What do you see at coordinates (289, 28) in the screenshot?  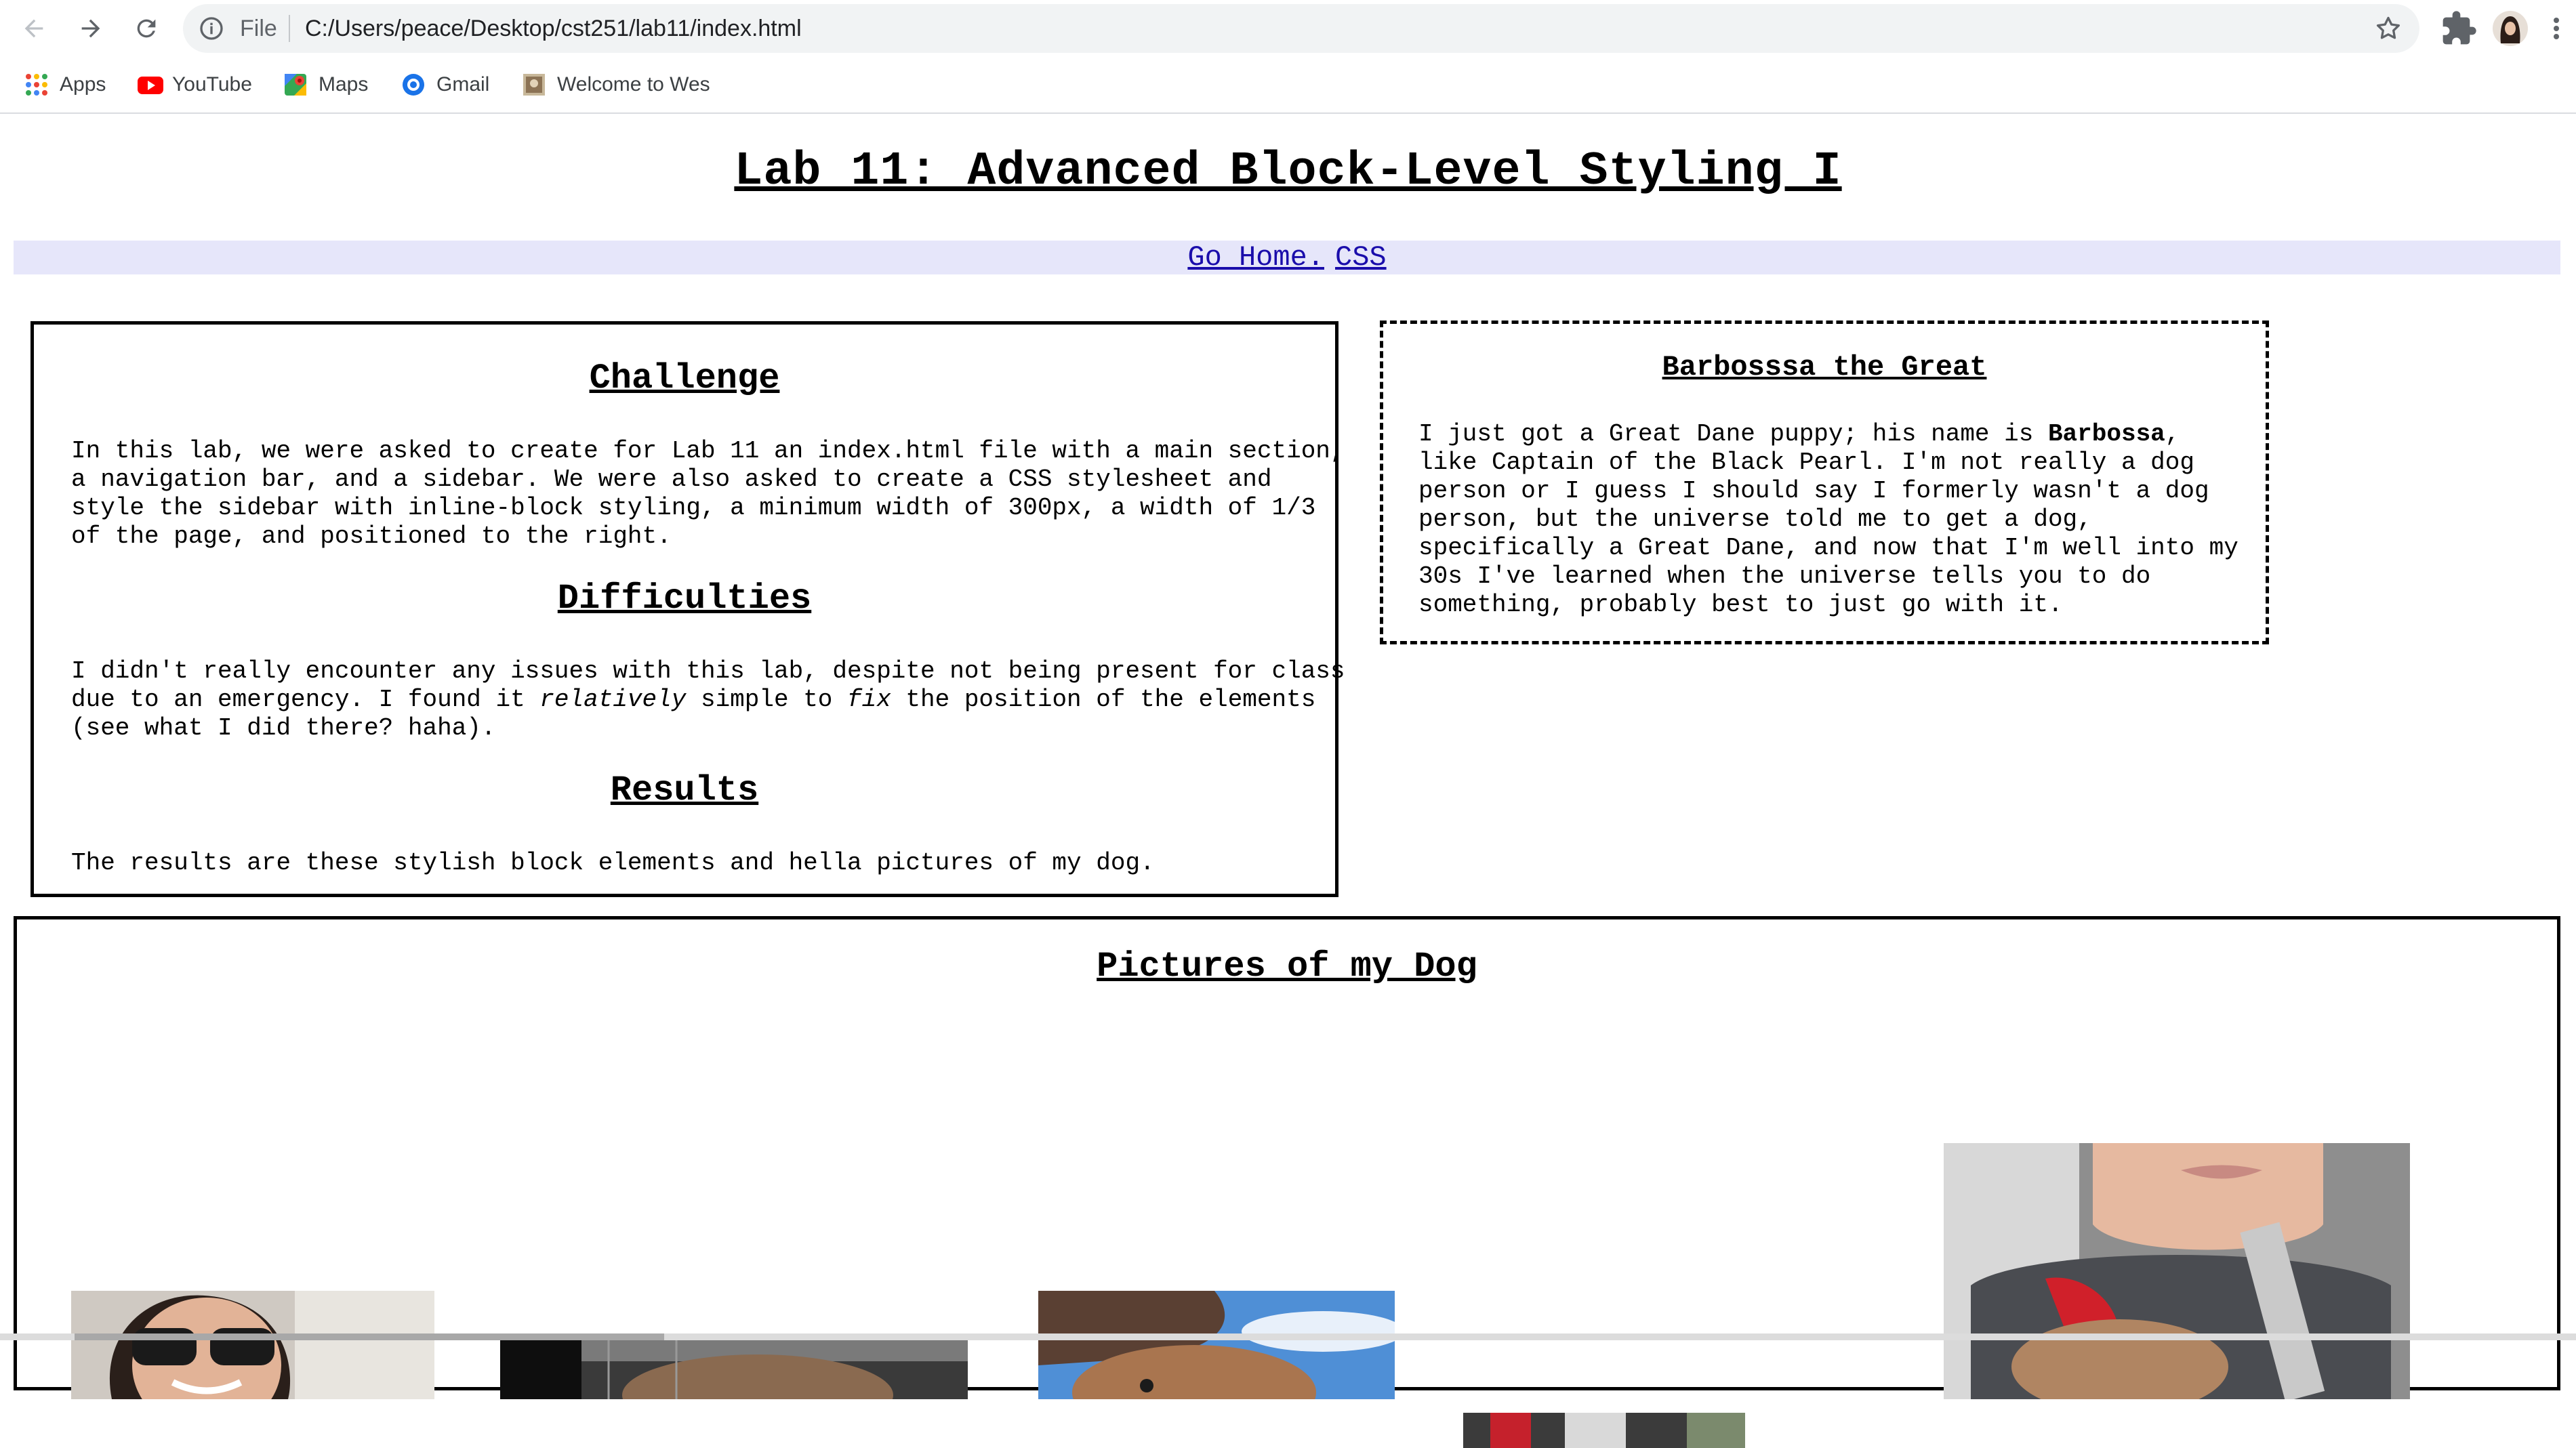 I see `omnibox-divider` at bounding box center [289, 28].